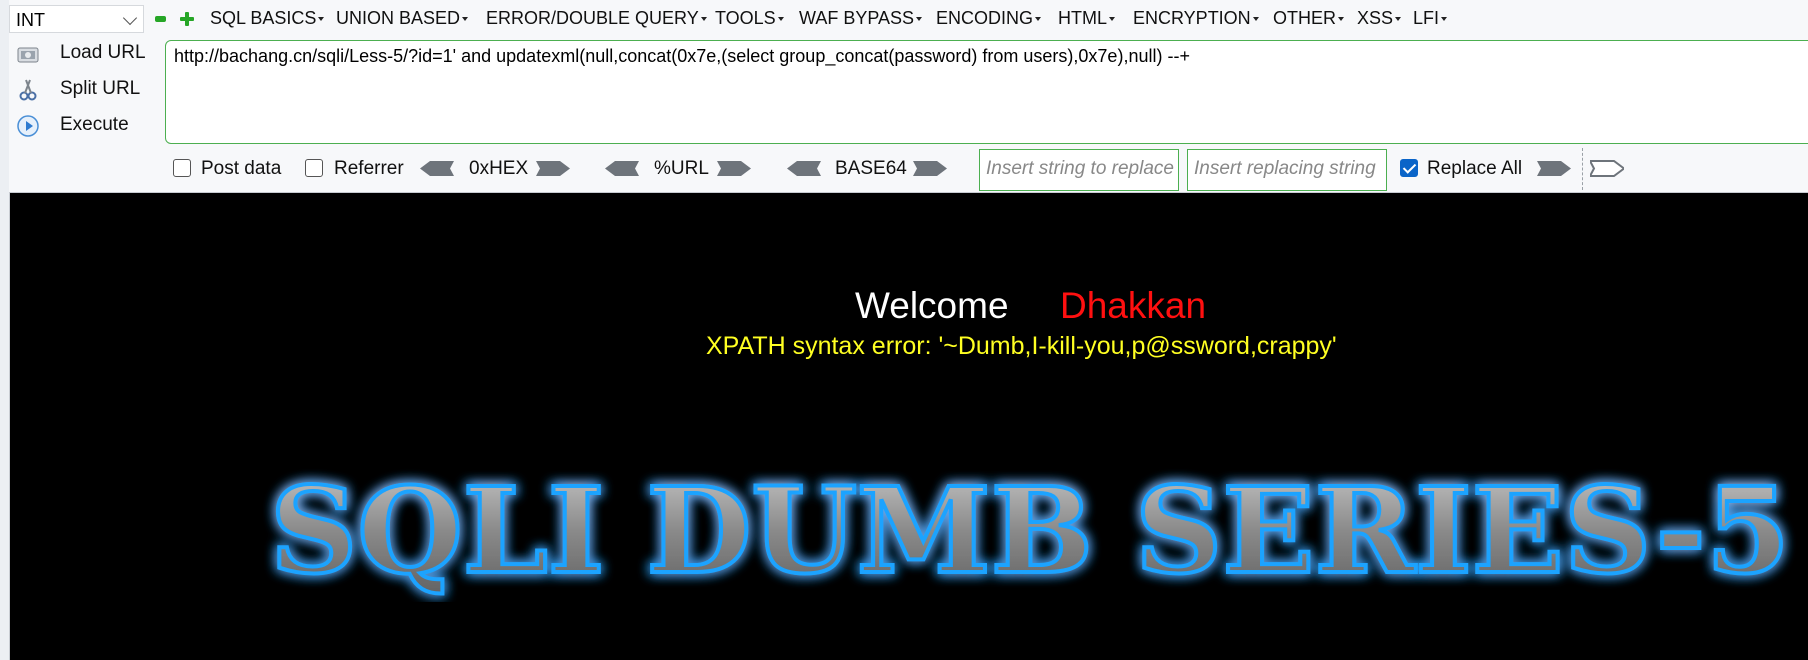 Image resolution: width=1808 pixels, height=660 pixels. I want to click on menu-label: XSS, so click(1375, 18).